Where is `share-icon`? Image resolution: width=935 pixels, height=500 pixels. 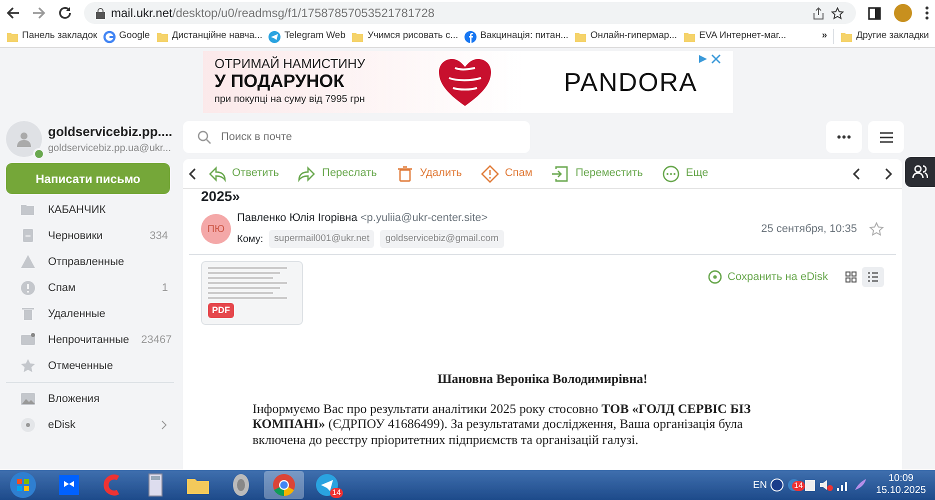 share-icon is located at coordinates (818, 13).